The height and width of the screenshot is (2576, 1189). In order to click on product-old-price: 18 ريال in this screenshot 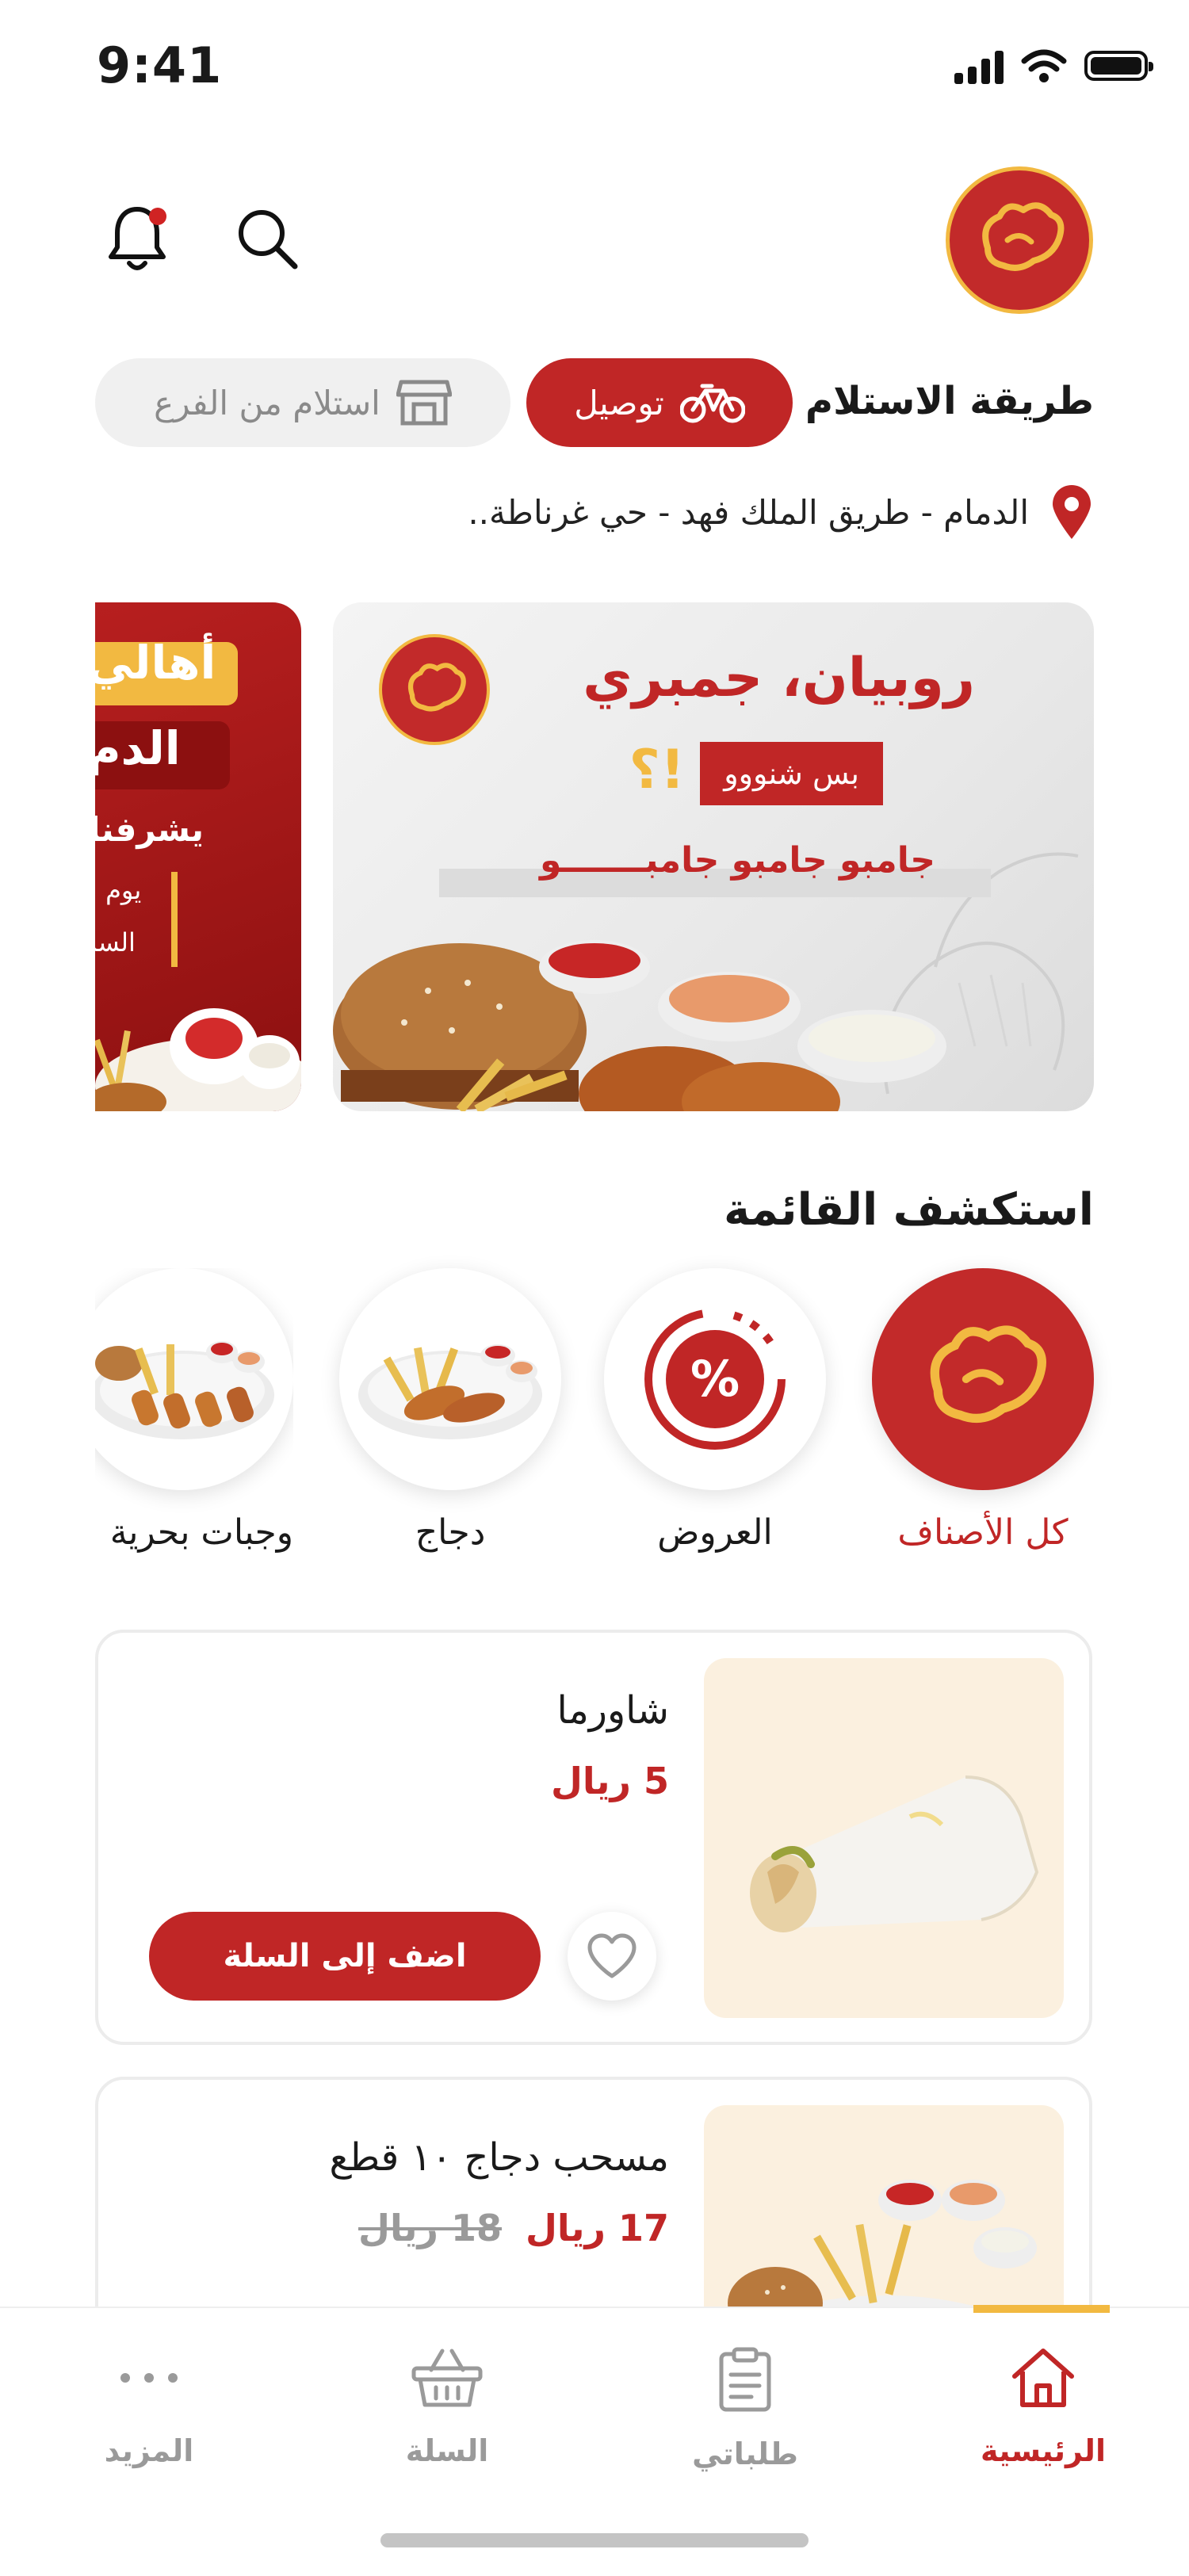, I will do `click(430, 2228)`.